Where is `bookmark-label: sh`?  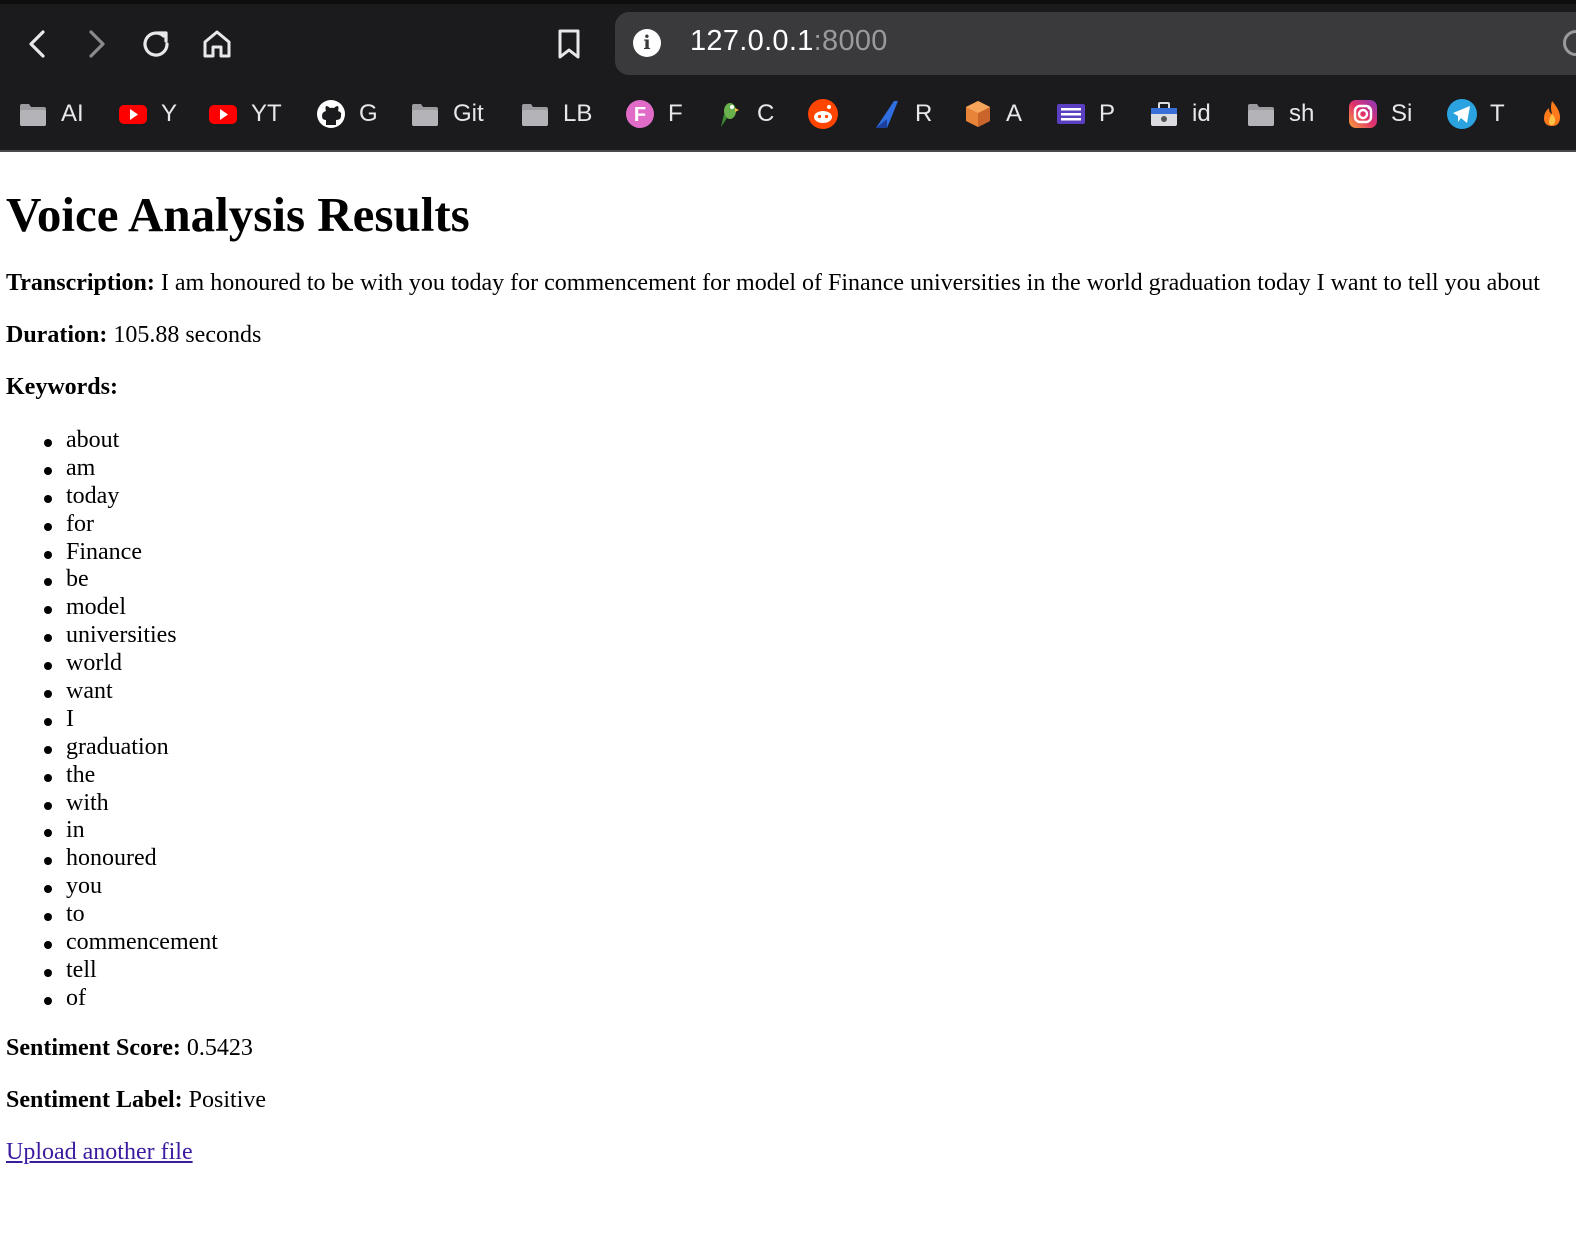 bookmark-label: sh is located at coordinates (1302, 113).